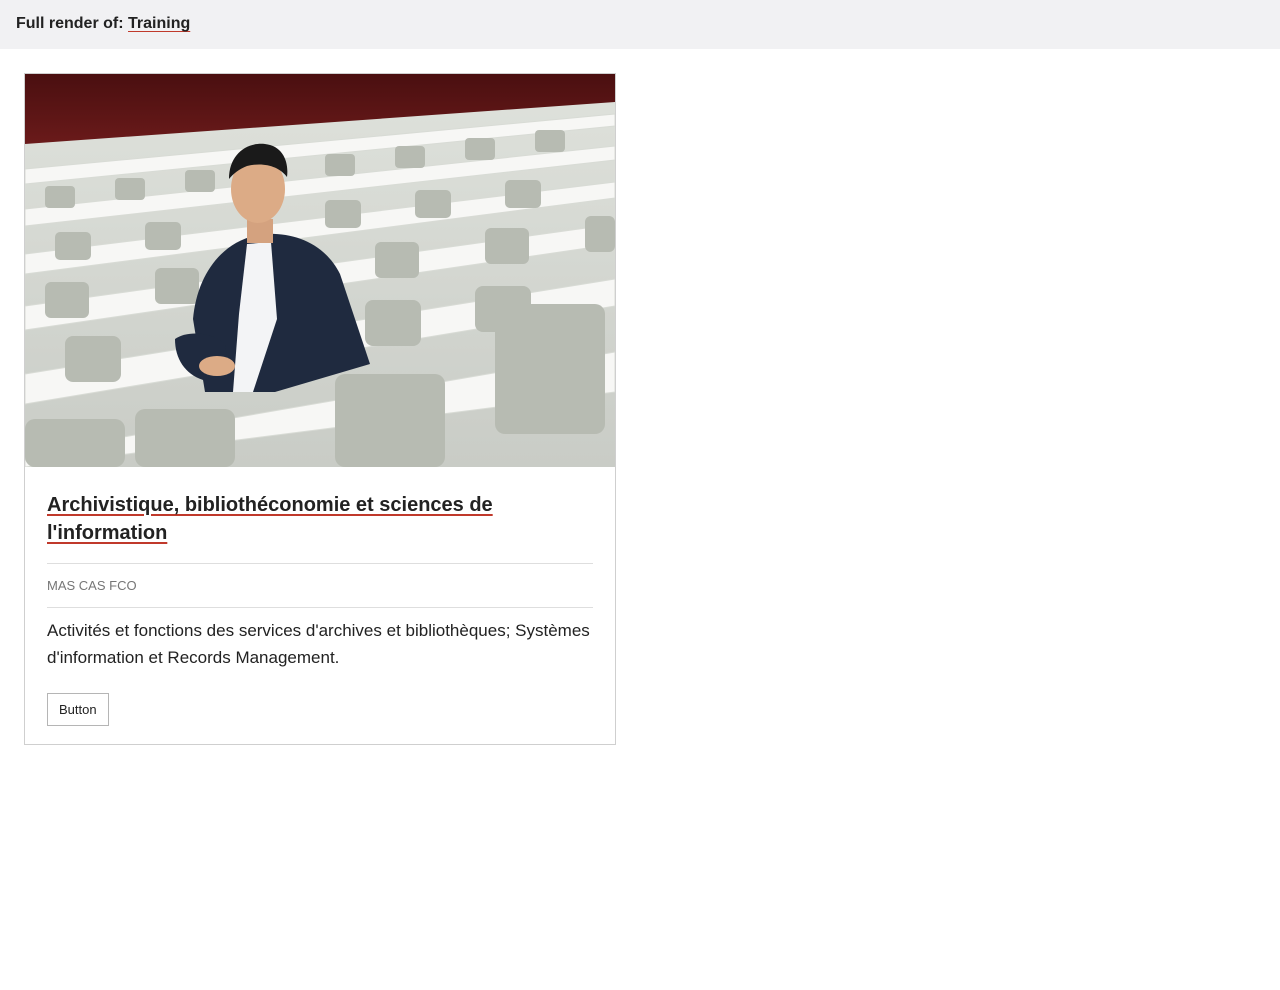 The width and height of the screenshot is (1280, 990). I want to click on page-header: Full render of: Training, so click(640, 24).